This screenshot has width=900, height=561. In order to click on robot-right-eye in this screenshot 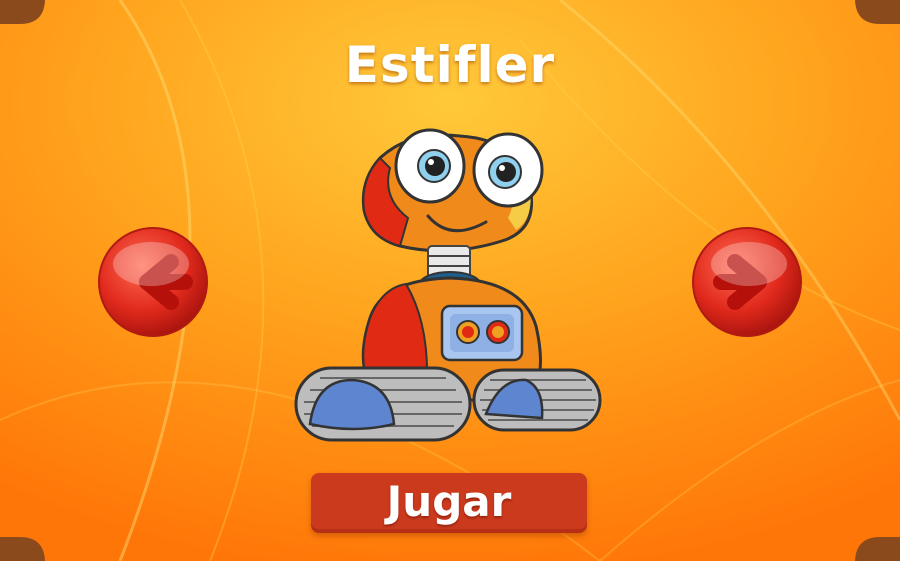, I will do `click(508, 170)`.